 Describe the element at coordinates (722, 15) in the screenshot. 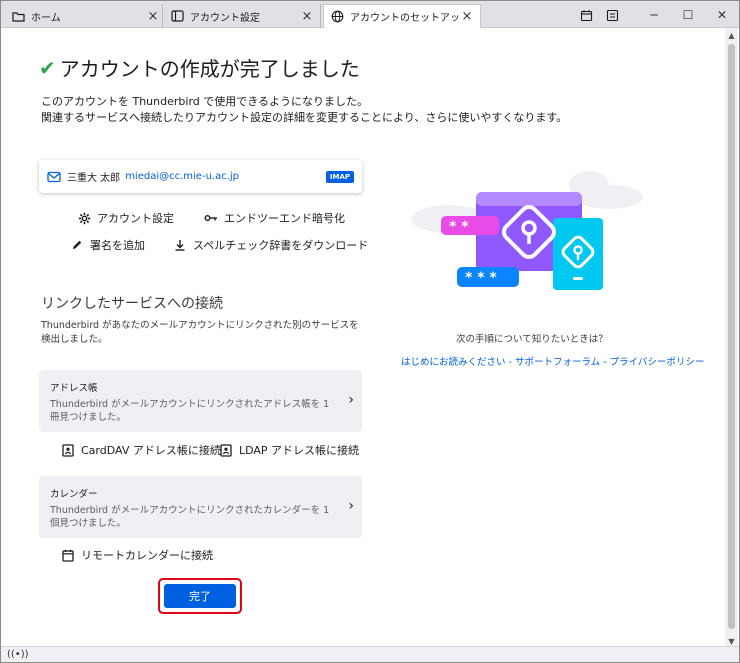

I see `close-window-icon: ✕` at that location.